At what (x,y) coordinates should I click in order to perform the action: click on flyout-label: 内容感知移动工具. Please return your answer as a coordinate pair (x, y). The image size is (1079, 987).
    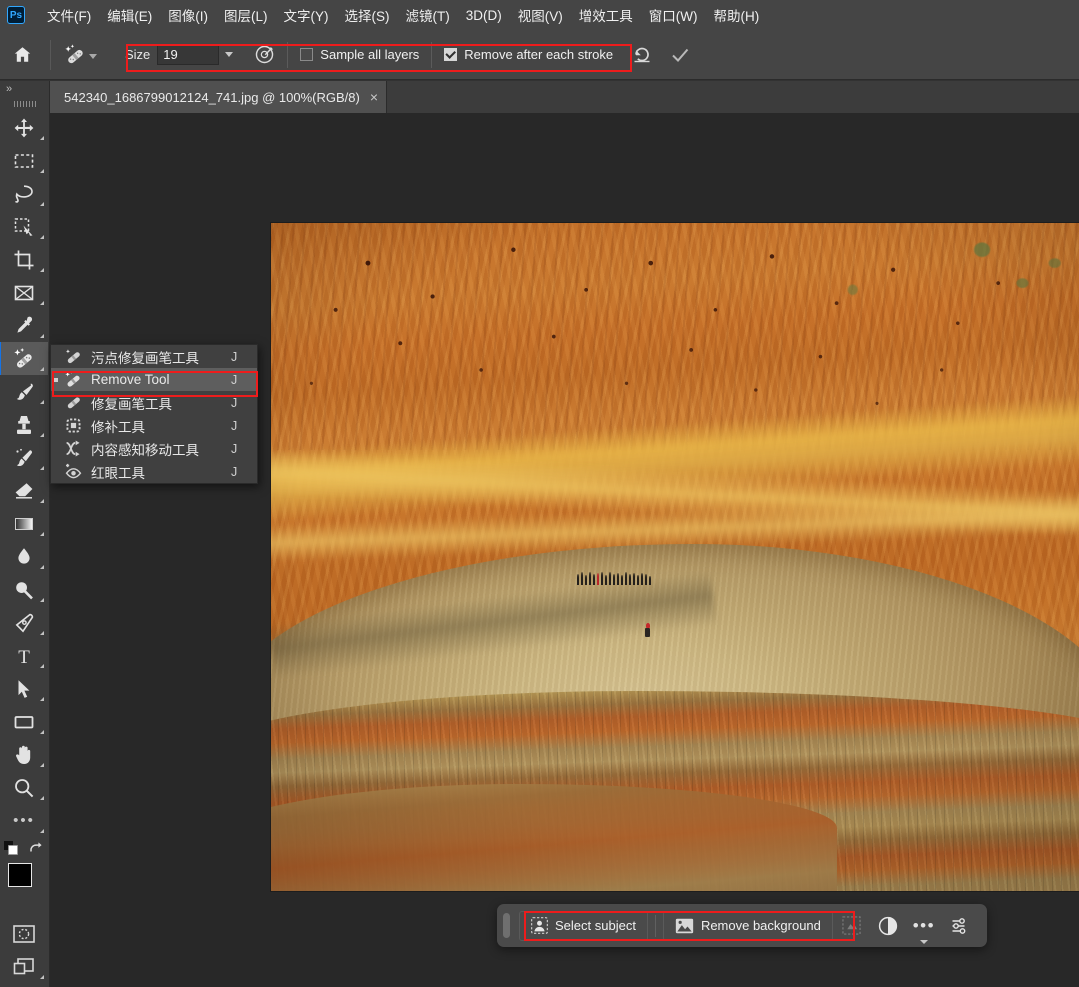
    Looking at the image, I should click on (145, 450).